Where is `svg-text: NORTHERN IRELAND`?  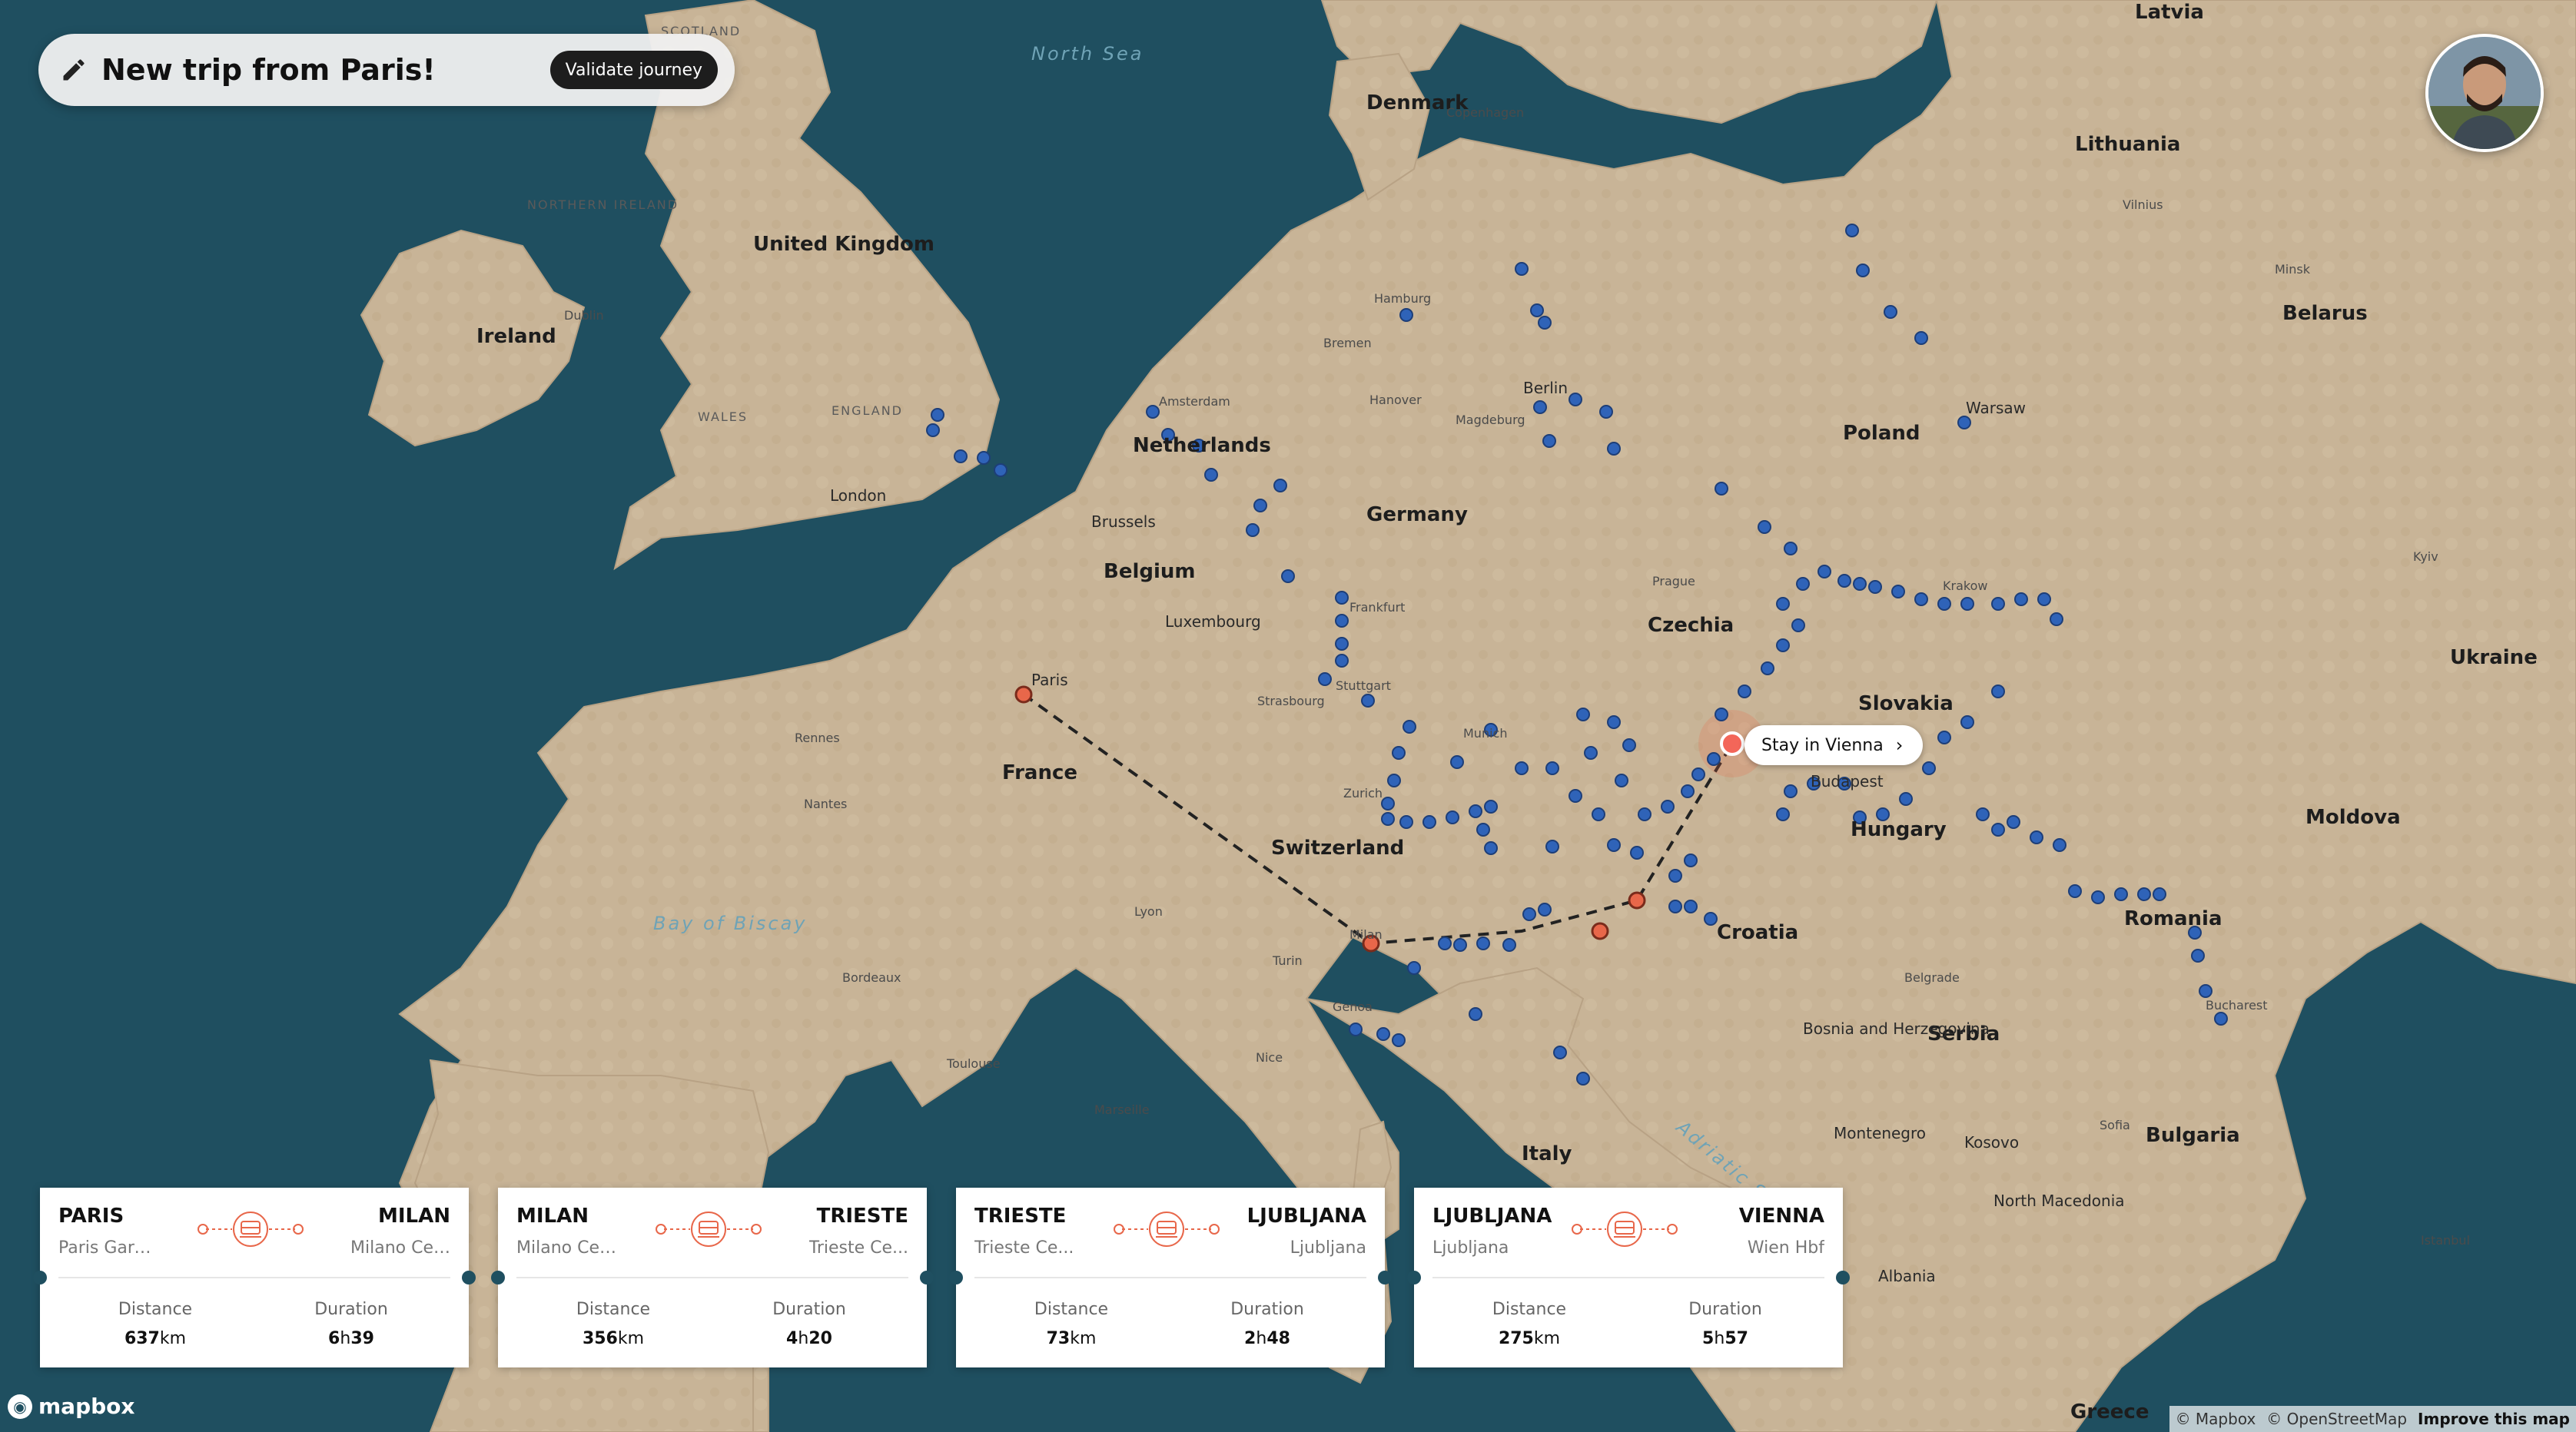 svg-text: NORTHERN IRELAND is located at coordinates (603, 204).